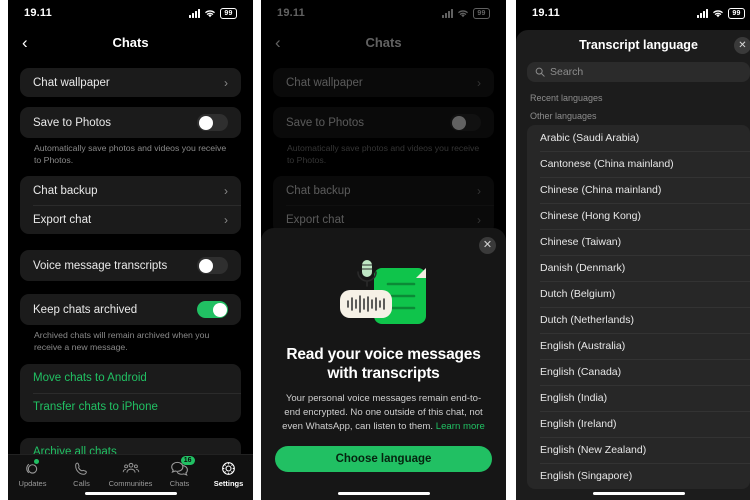  What do you see at coordinates (638, 216) in the screenshot?
I see `list-item: Chinese (Hong Kong)` at bounding box center [638, 216].